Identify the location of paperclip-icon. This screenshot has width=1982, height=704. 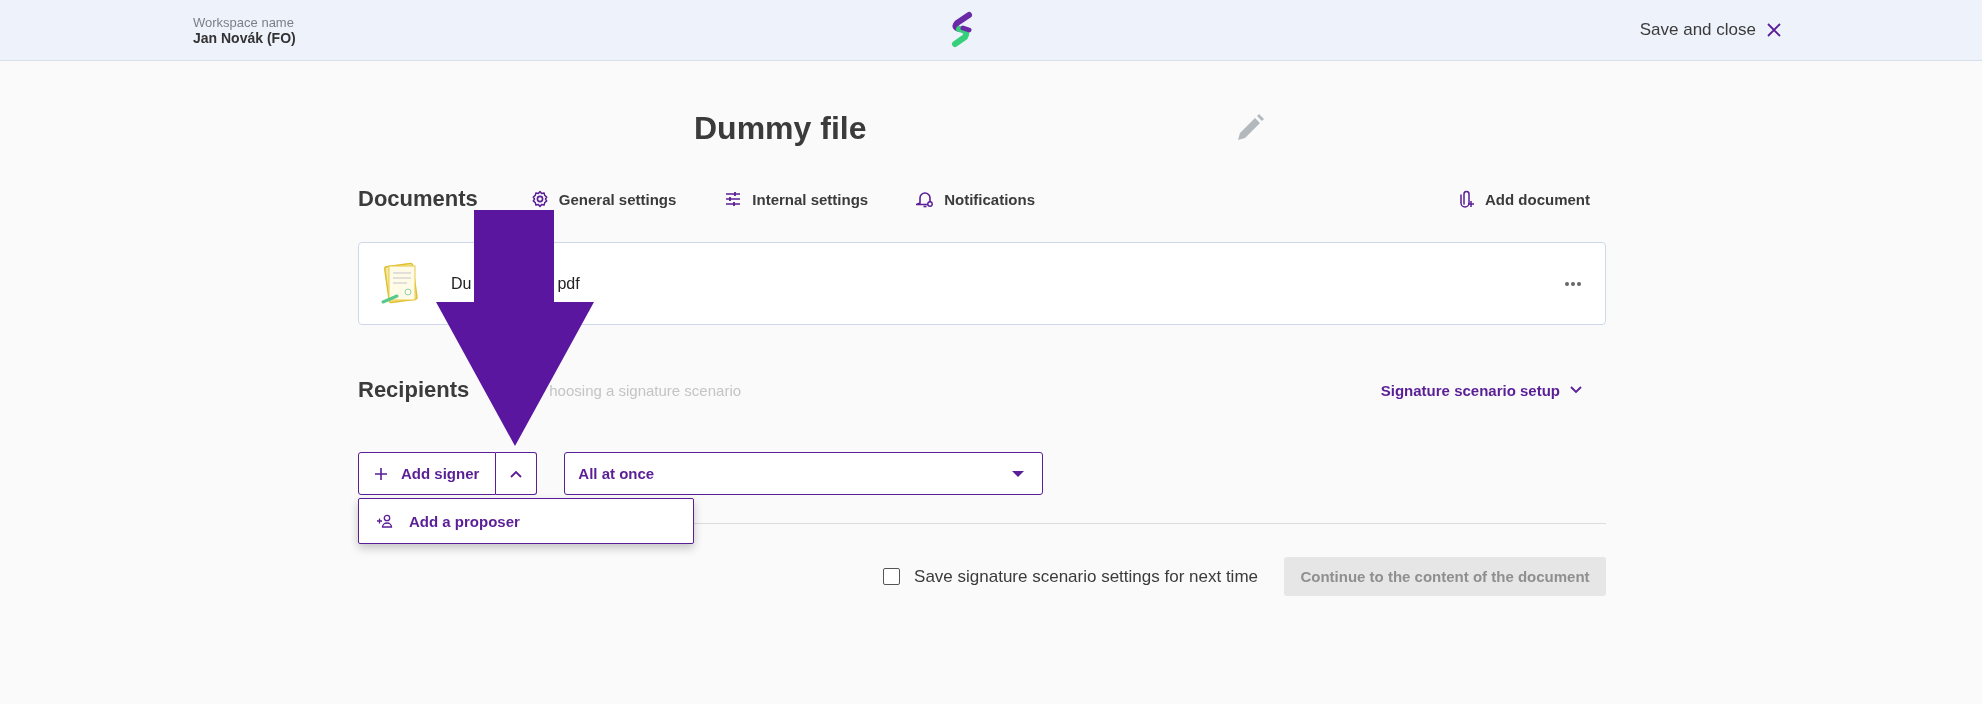
(1466, 199).